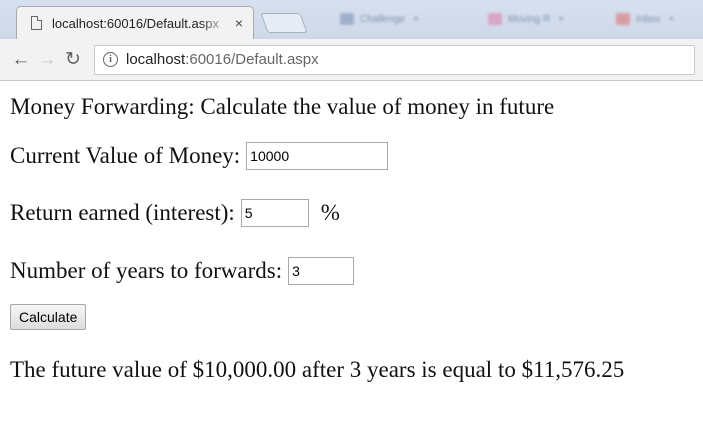  Describe the element at coordinates (317, 156) in the screenshot. I see `current-value-input` at that location.